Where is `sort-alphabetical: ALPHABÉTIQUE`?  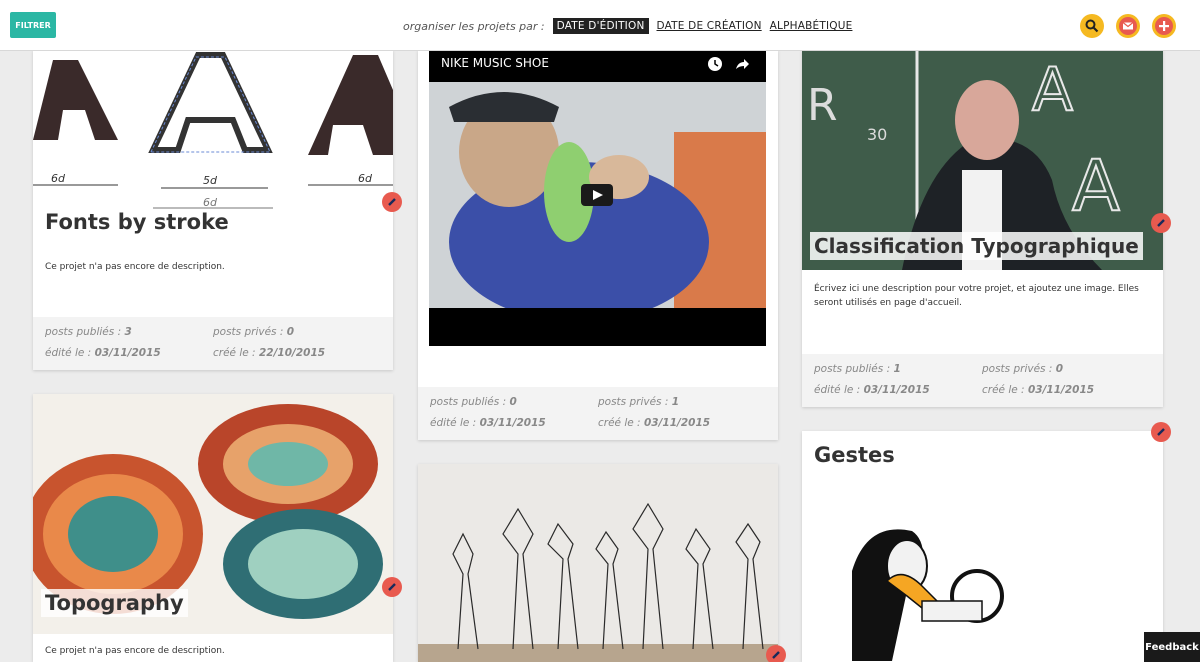 sort-alphabetical: ALPHABÉTIQUE is located at coordinates (811, 26).